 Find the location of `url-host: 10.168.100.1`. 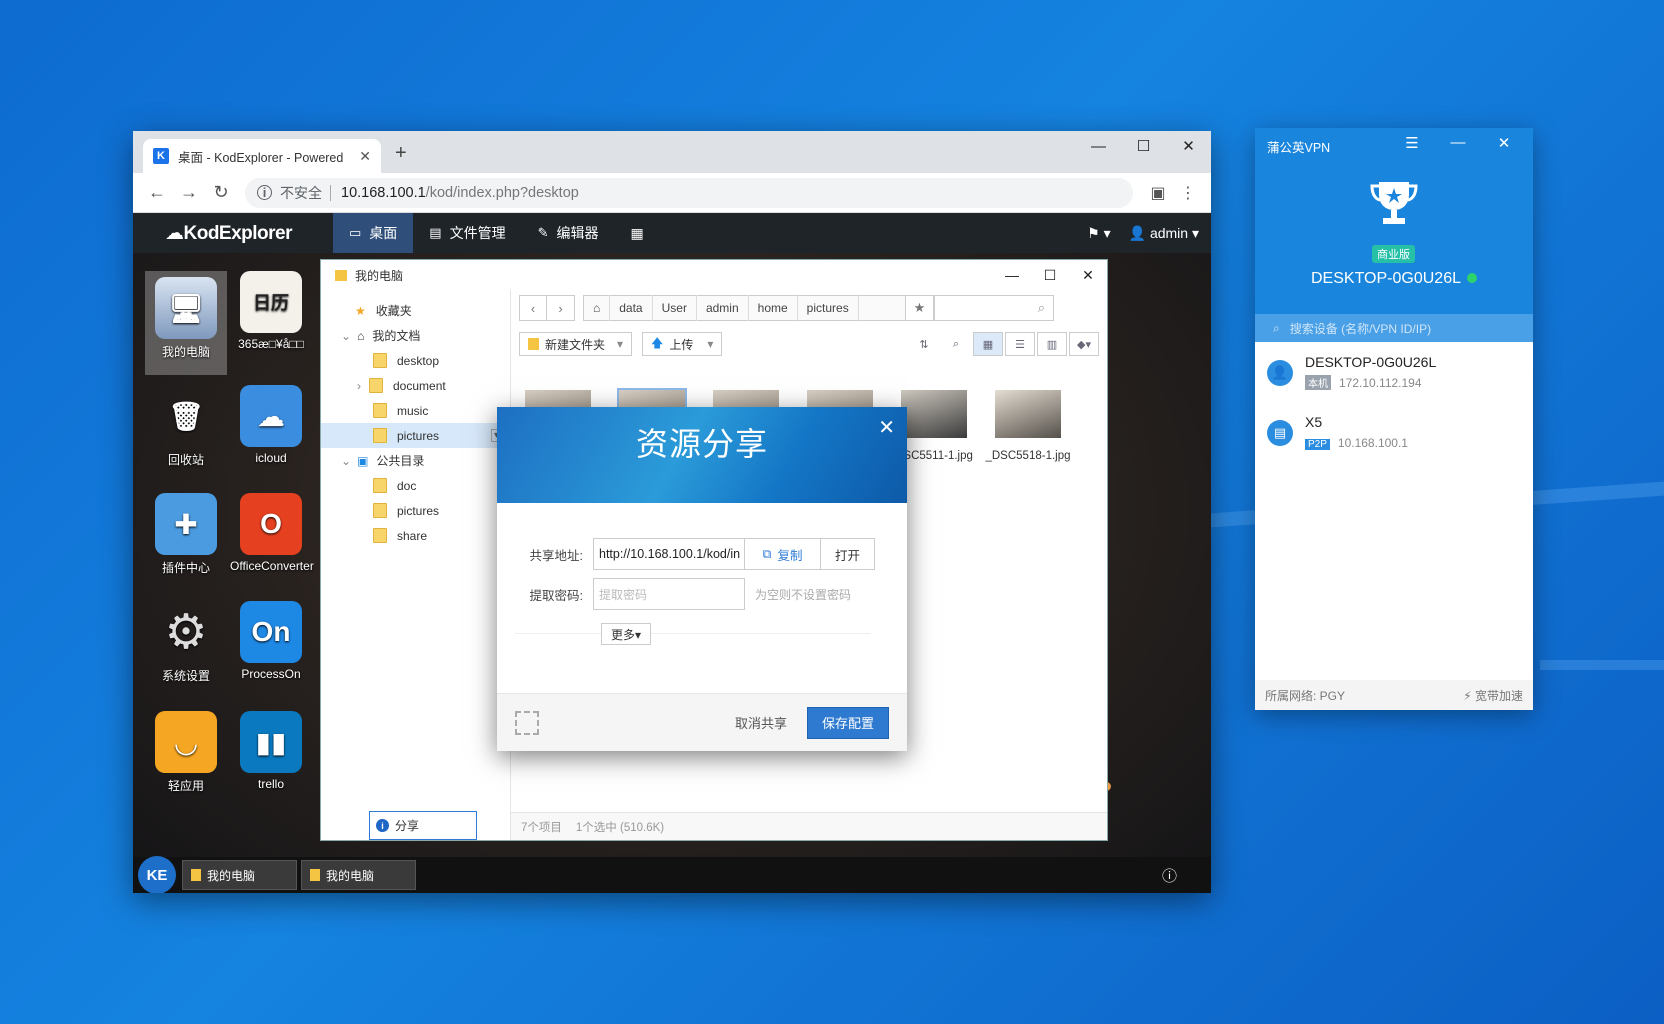

url-host: 10.168.100.1 is located at coordinates (383, 192).